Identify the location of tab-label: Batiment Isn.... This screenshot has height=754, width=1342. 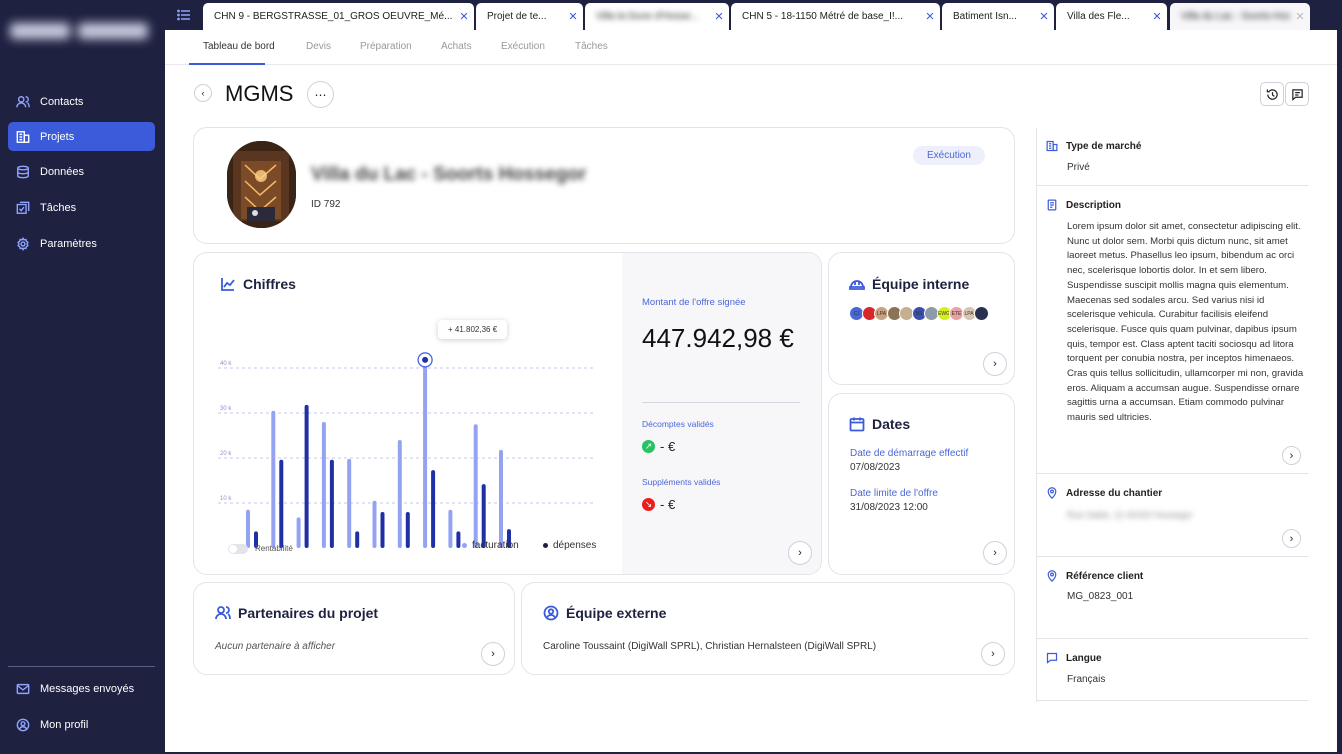
(985, 16).